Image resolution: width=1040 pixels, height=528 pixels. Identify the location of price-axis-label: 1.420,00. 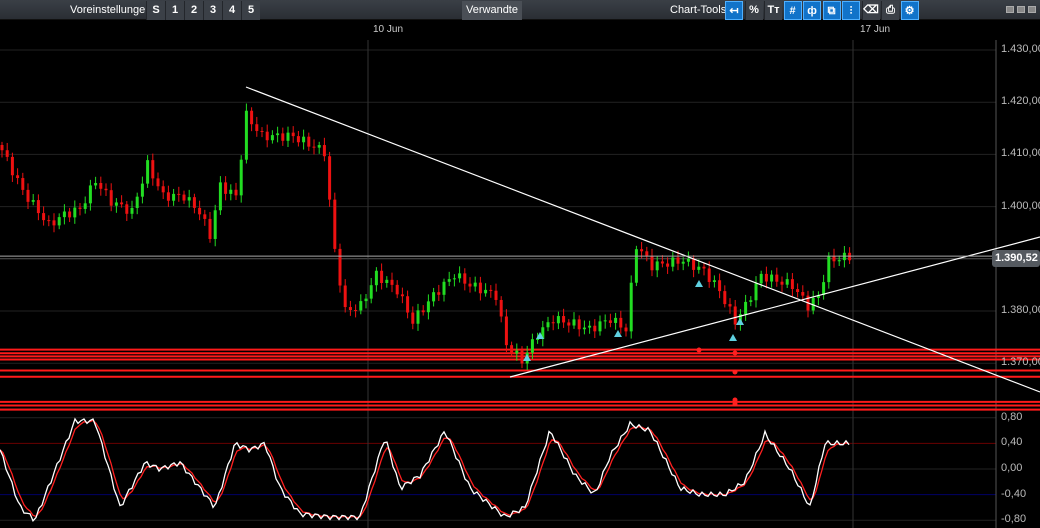
(1020, 101).